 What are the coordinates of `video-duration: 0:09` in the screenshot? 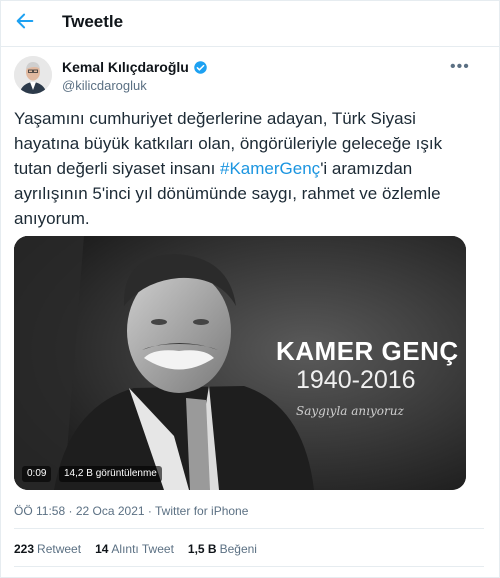 It's located at (37, 474).